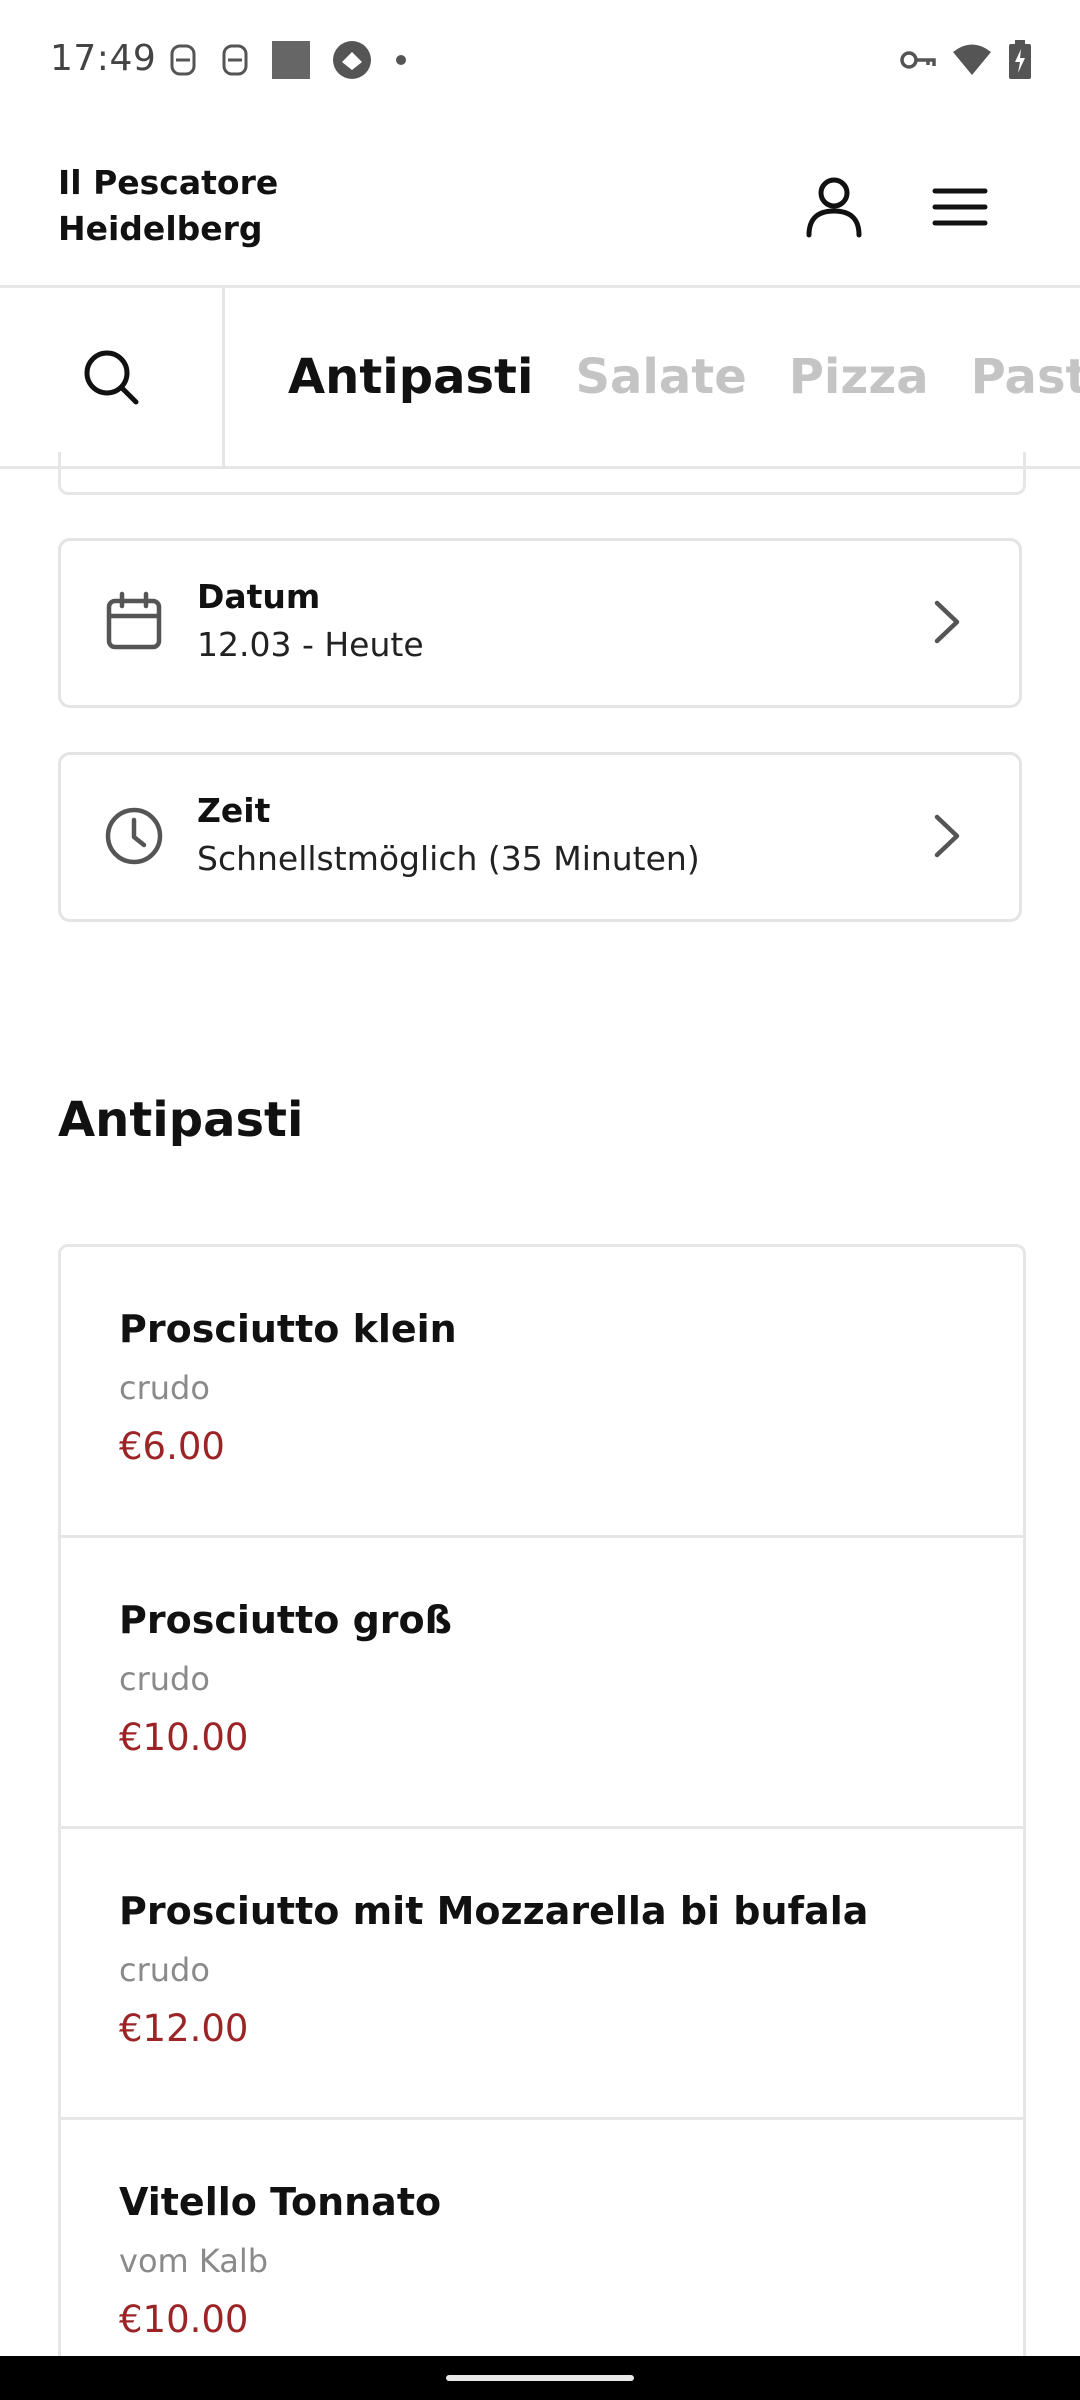  I want to click on status-bar: 17:49, so click(540, 62).